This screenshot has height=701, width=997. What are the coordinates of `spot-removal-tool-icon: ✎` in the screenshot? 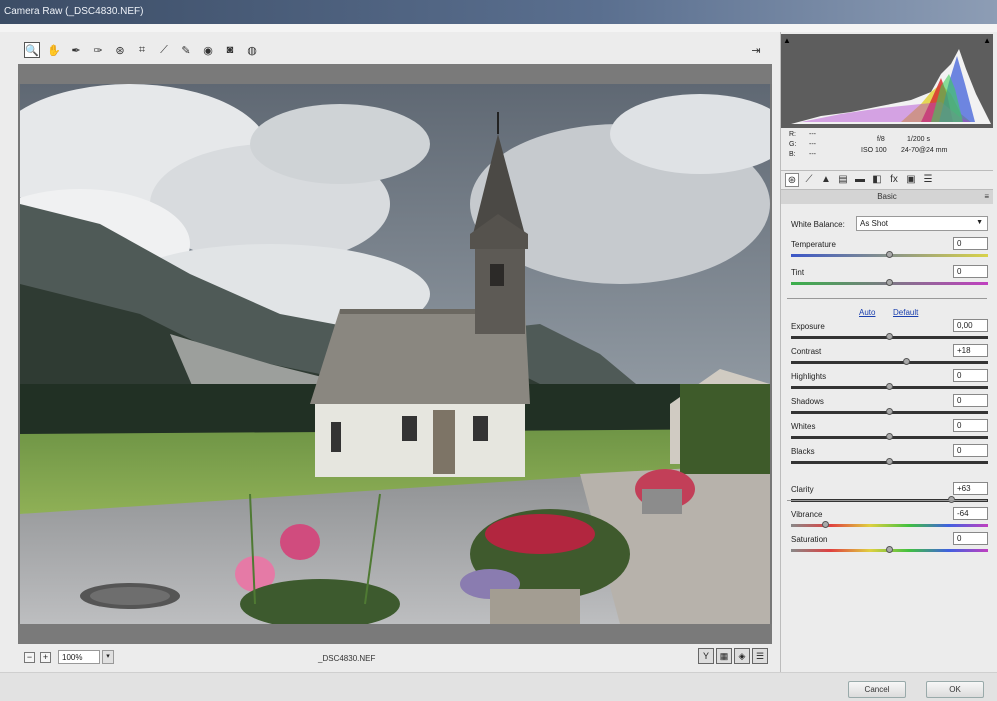 It's located at (186, 50).